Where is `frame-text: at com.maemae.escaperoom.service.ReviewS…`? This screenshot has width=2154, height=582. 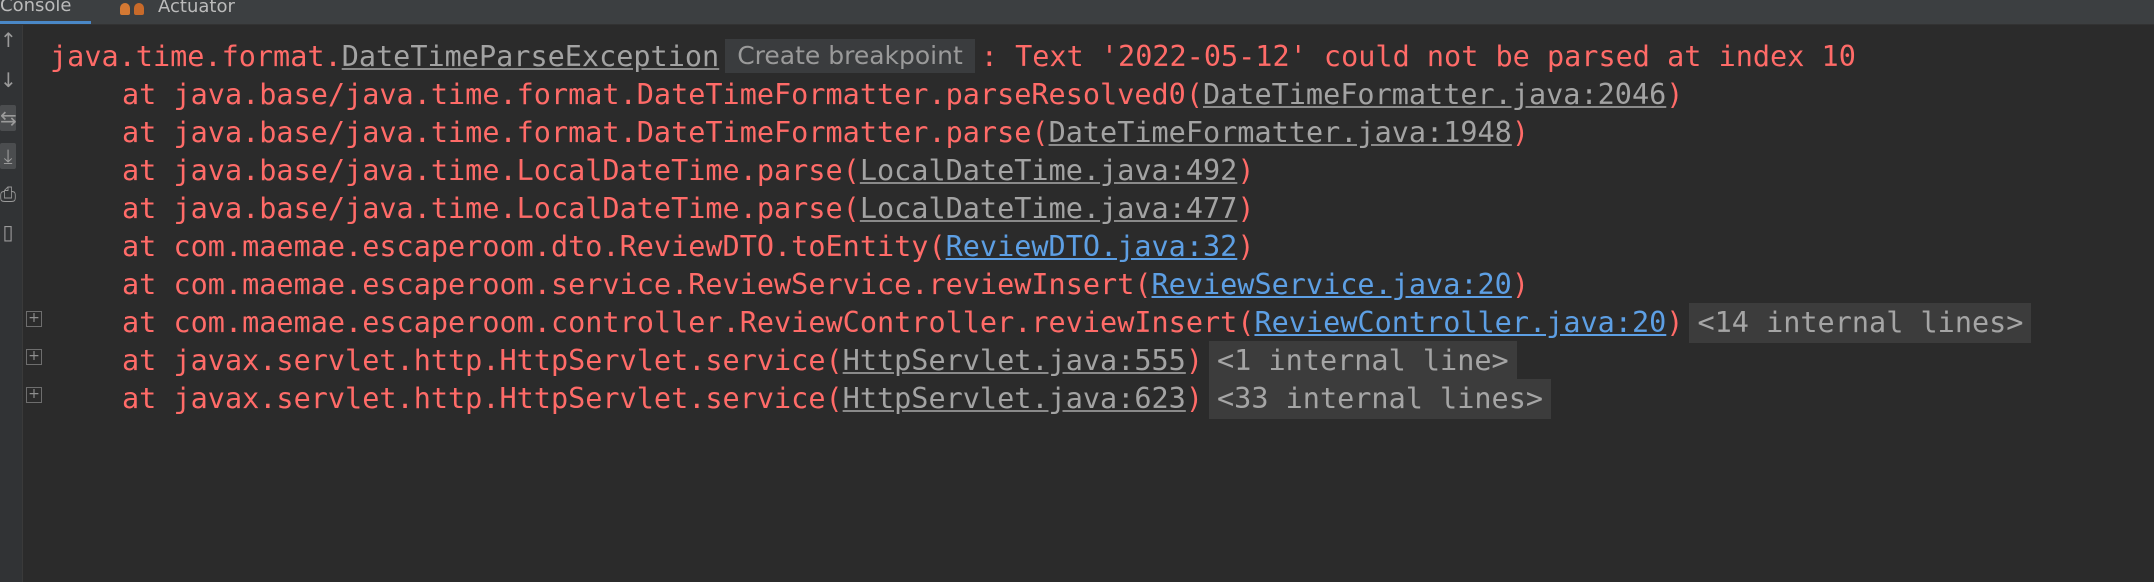 frame-text: at com.maemae.escaperoom.service.ReviewS… is located at coordinates (637, 284).